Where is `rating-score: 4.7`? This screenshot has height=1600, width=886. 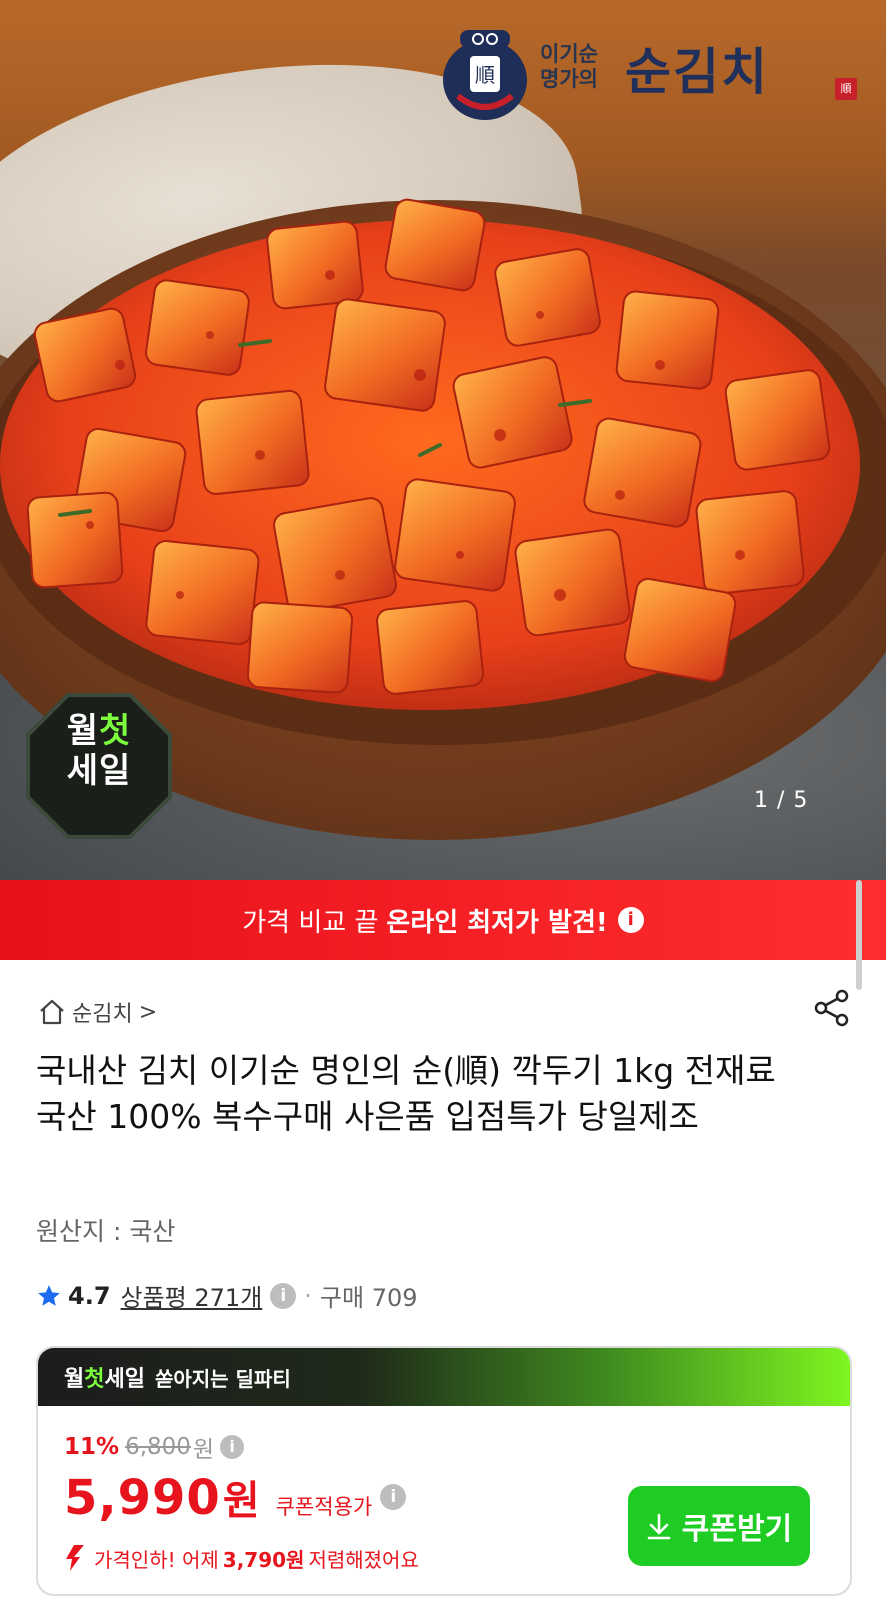
rating-score: 4.7 is located at coordinates (89, 1295).